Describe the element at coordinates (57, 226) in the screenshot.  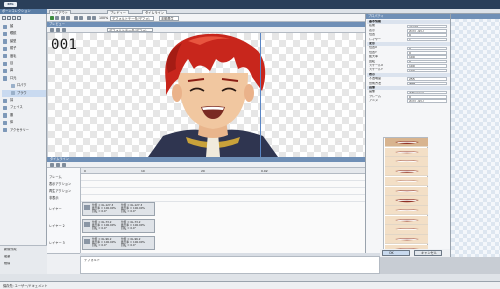
I see `layer-name: レイヤー 2` at that location.